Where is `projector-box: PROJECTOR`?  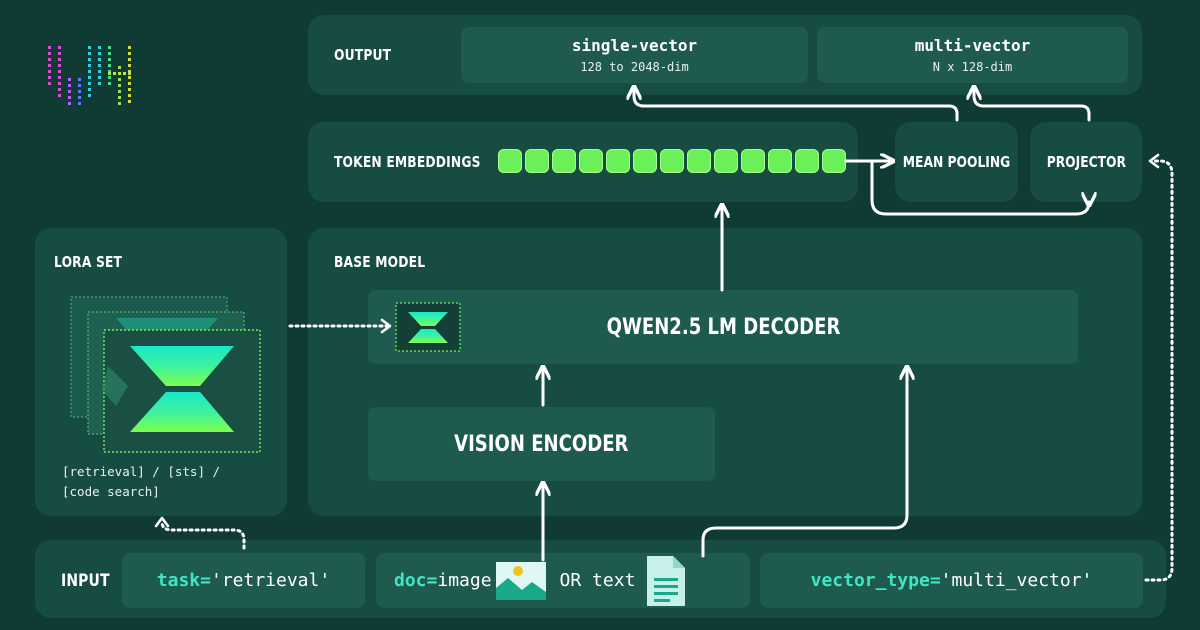 projector-box: PROJECTOR is located at coordinates (1086, 162).